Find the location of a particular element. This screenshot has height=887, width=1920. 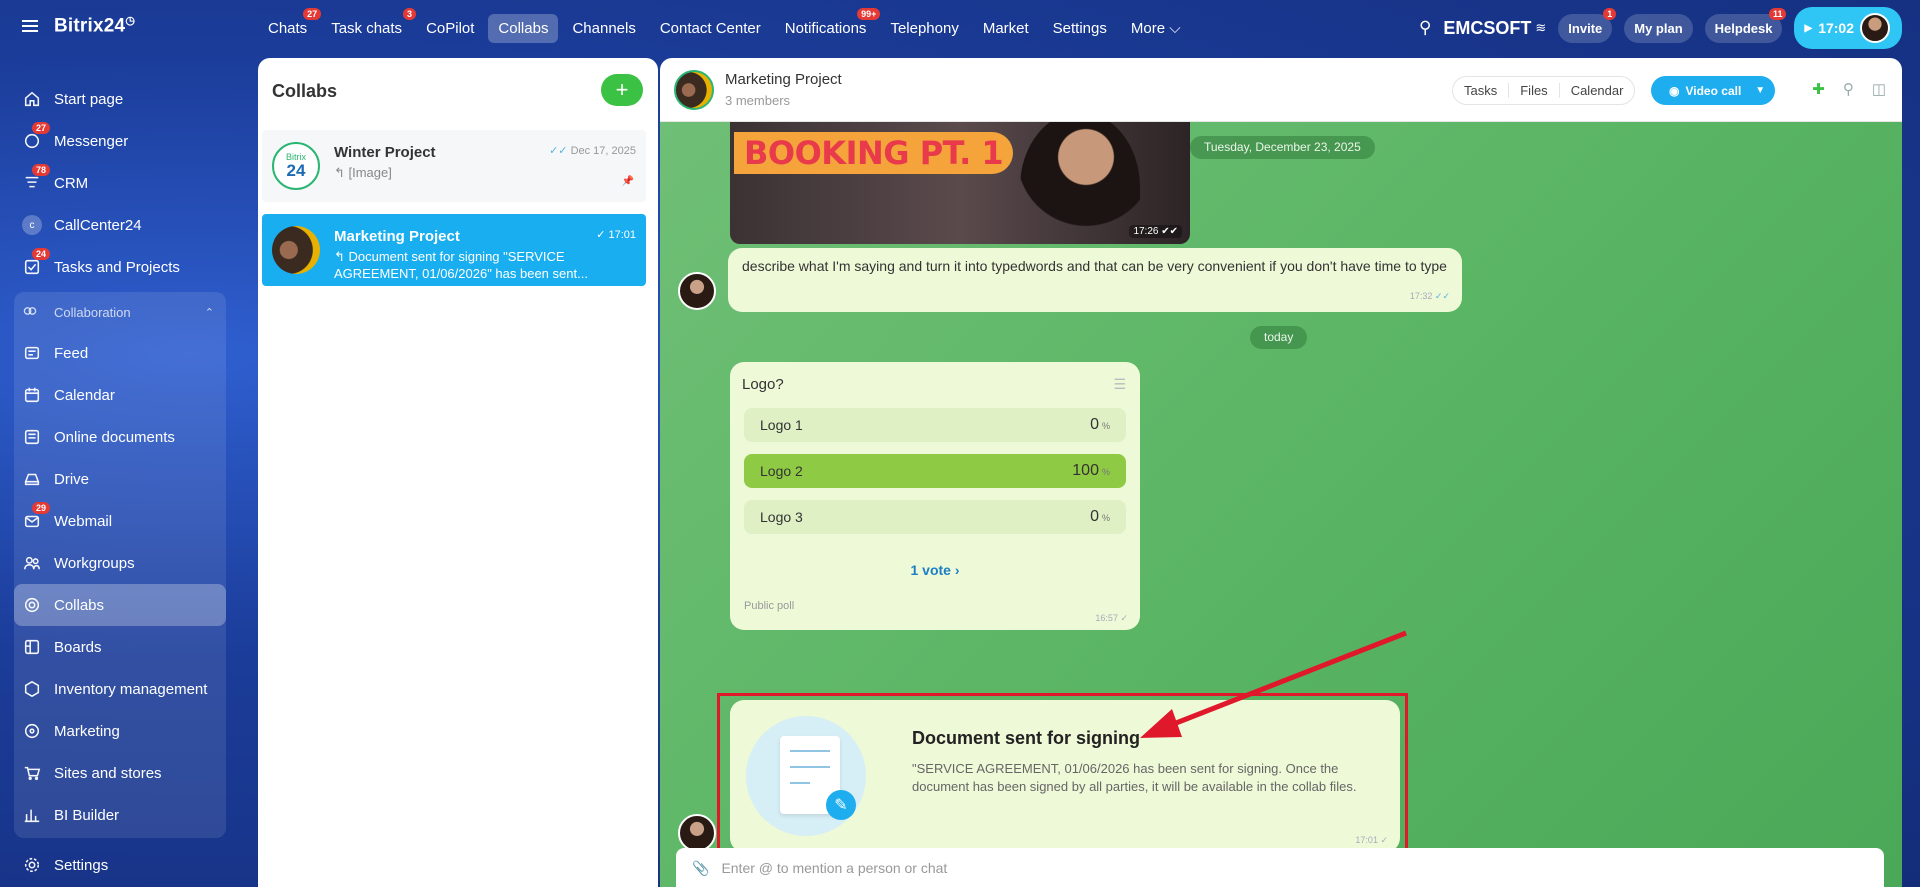

stores-icon is located at coordinates (32, 773).